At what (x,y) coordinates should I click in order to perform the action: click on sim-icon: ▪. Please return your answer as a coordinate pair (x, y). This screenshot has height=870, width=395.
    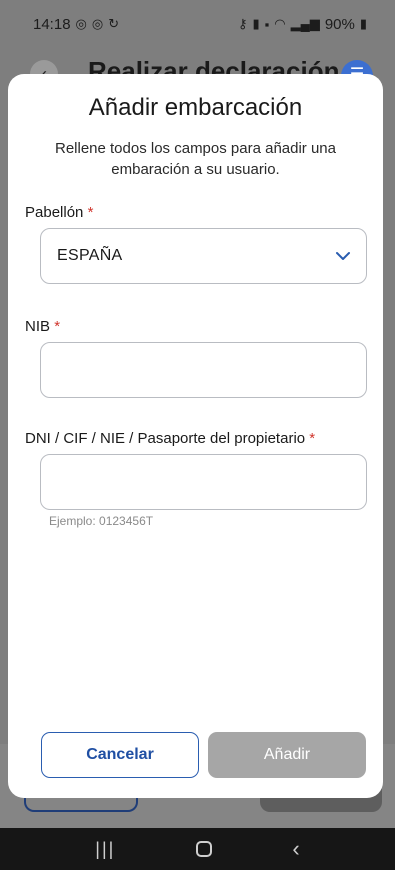
    Looking at the image, I should click on (267, 24).